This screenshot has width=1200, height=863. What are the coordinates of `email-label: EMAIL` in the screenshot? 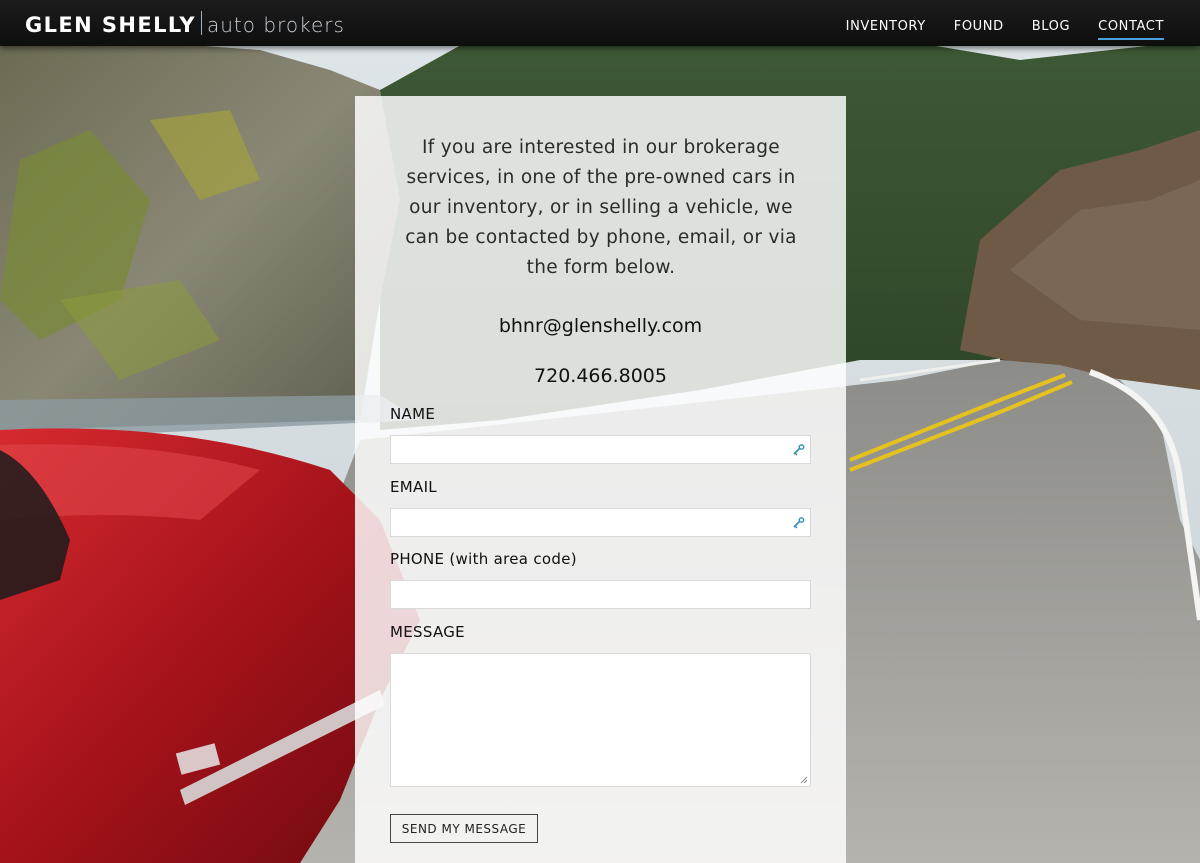 It's located at (413, 487).